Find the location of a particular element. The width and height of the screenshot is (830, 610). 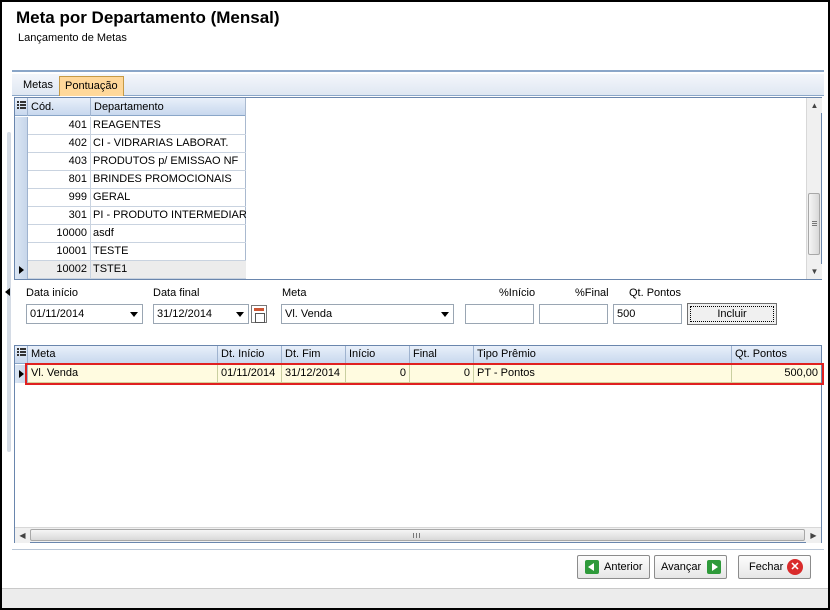

meta-label: Meta is located at coordinates (294, 293).